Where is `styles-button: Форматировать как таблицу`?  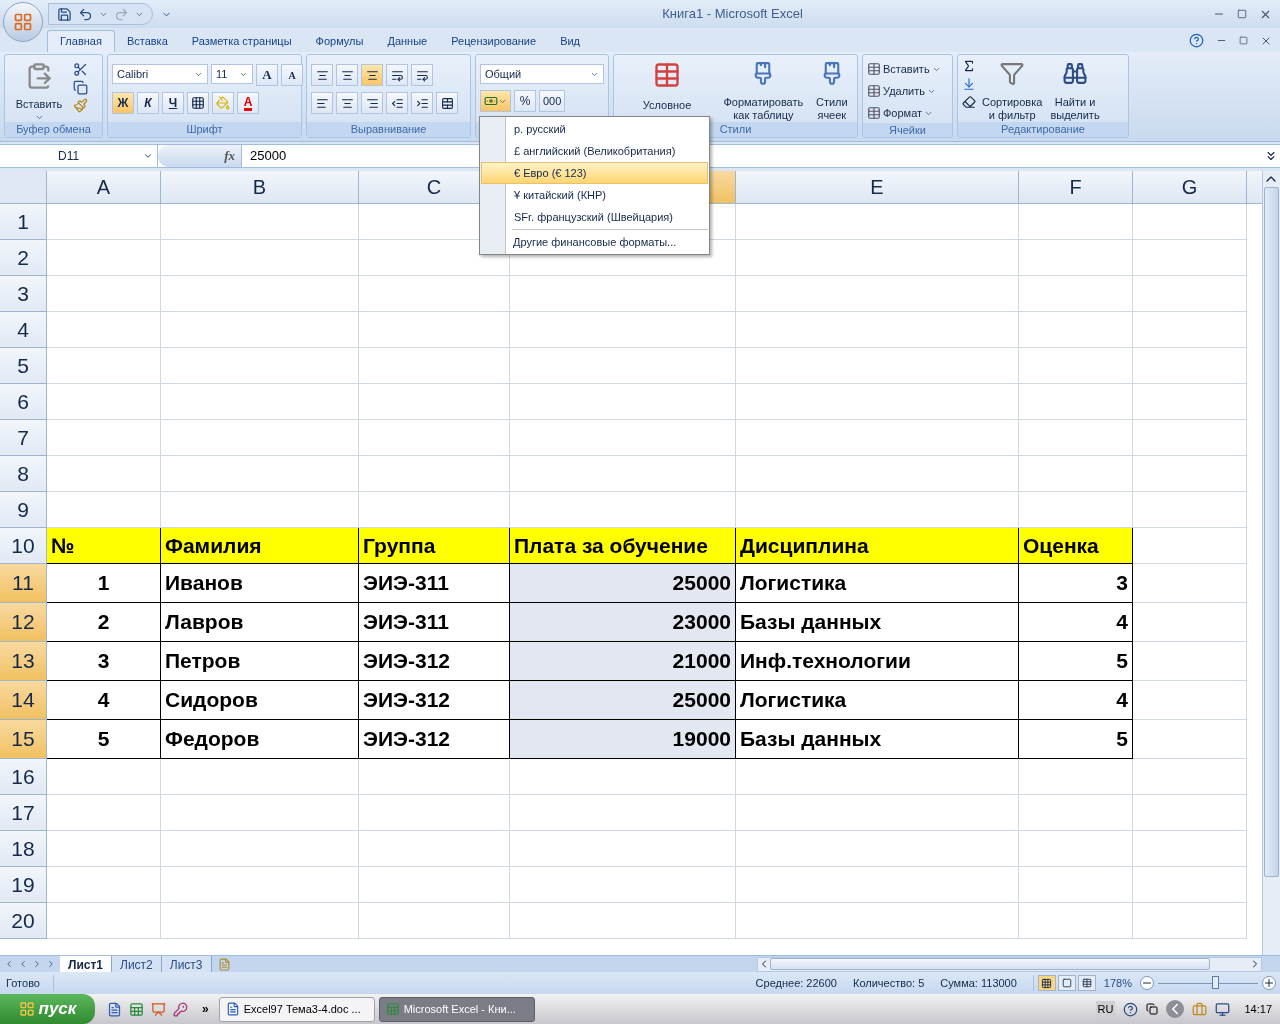 styles-button: Форматировать как таблицу is located at coordinates (763, 90).